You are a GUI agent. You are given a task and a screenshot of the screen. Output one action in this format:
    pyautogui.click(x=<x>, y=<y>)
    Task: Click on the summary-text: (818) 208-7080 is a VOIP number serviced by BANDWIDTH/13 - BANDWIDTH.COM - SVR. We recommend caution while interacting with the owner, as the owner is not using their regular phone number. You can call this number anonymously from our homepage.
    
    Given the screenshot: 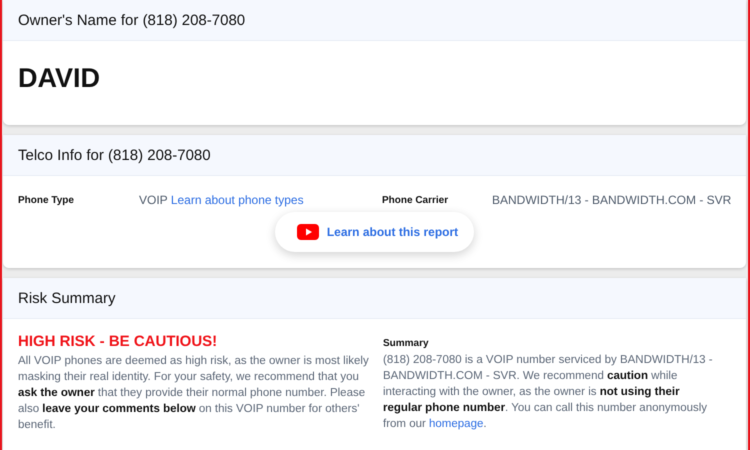 What is the action you would take?
    pyautogui.click(x=548, y=392)
    